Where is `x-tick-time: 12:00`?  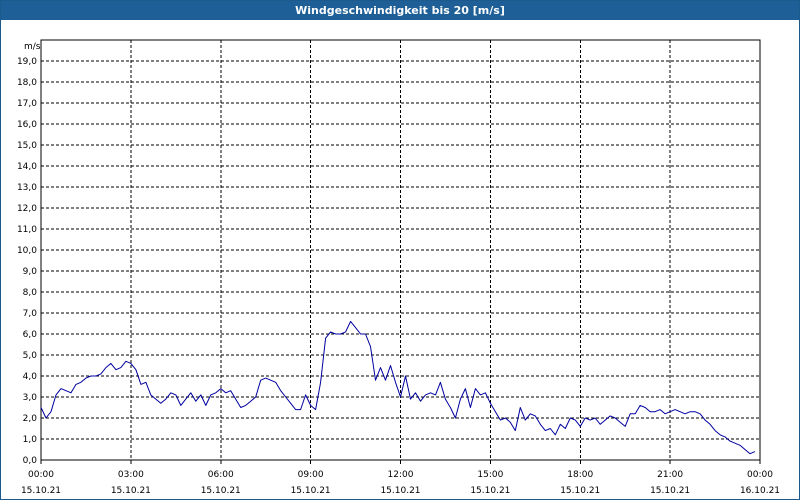 x-tick-time: 12:00 is located at coordinates (401, 475).